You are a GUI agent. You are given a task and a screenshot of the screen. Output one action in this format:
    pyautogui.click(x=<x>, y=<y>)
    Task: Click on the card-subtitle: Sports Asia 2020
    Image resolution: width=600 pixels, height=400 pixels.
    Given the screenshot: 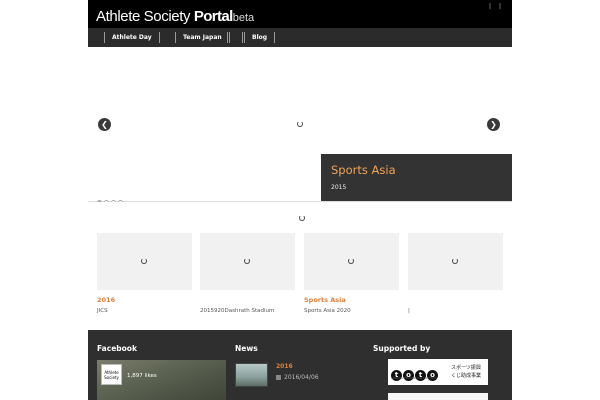 What is the action you would take?
    pyautogui.click(x=327, y=311)
    